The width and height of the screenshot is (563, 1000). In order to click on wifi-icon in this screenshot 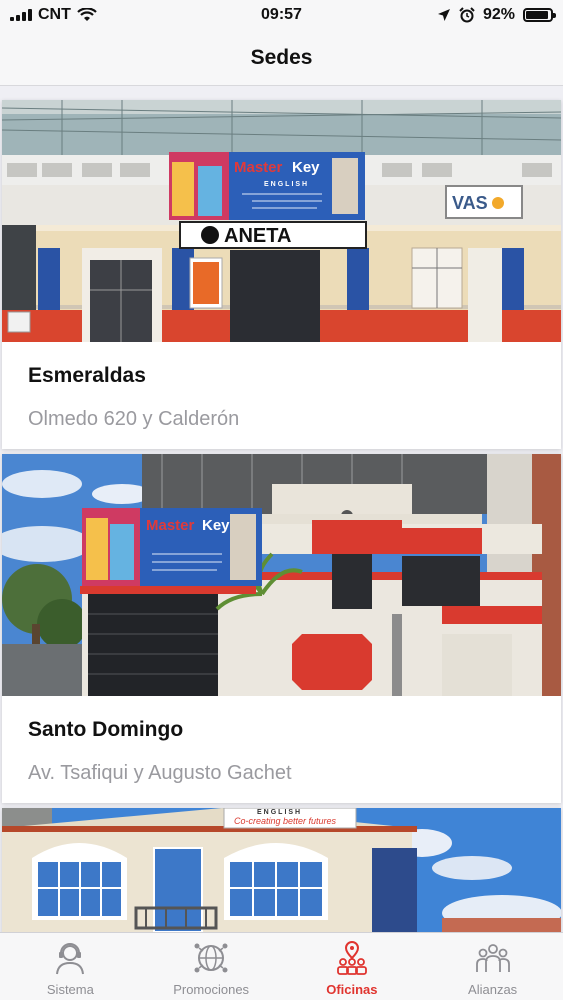, I will do `click(87, 14)`.